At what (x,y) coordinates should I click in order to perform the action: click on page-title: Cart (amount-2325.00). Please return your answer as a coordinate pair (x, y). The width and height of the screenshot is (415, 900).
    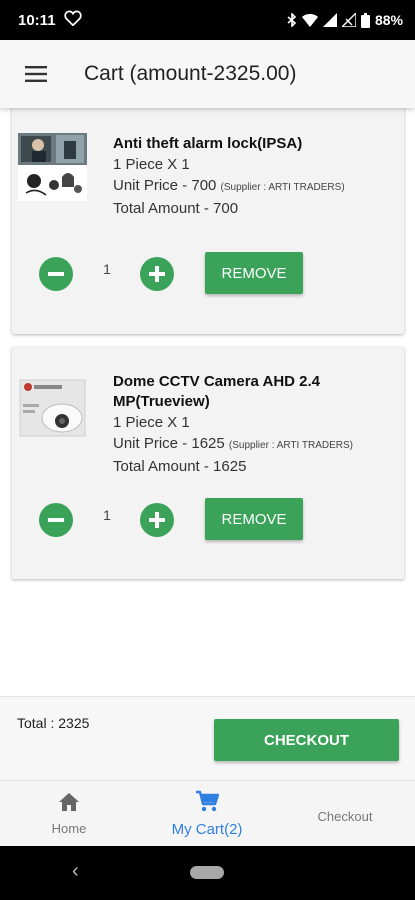
    Looking at the image, I should click on (190, 73).